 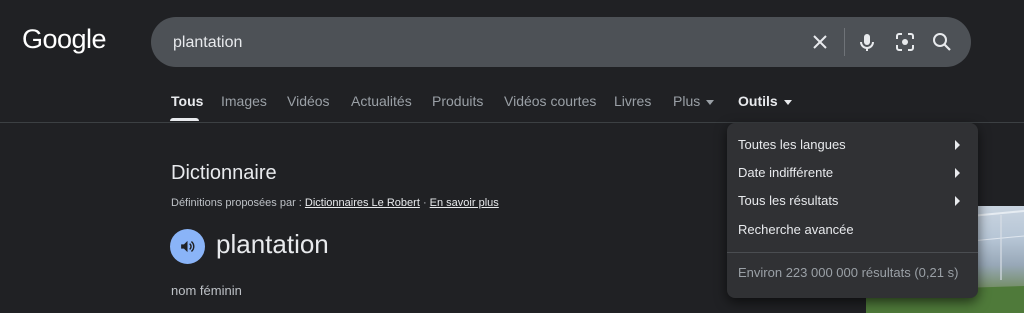 What do you see at coordinates (224, 173) in the screenshot?
I see `dictionary-title: Dictionnaire` at bounding box center [224, 173].